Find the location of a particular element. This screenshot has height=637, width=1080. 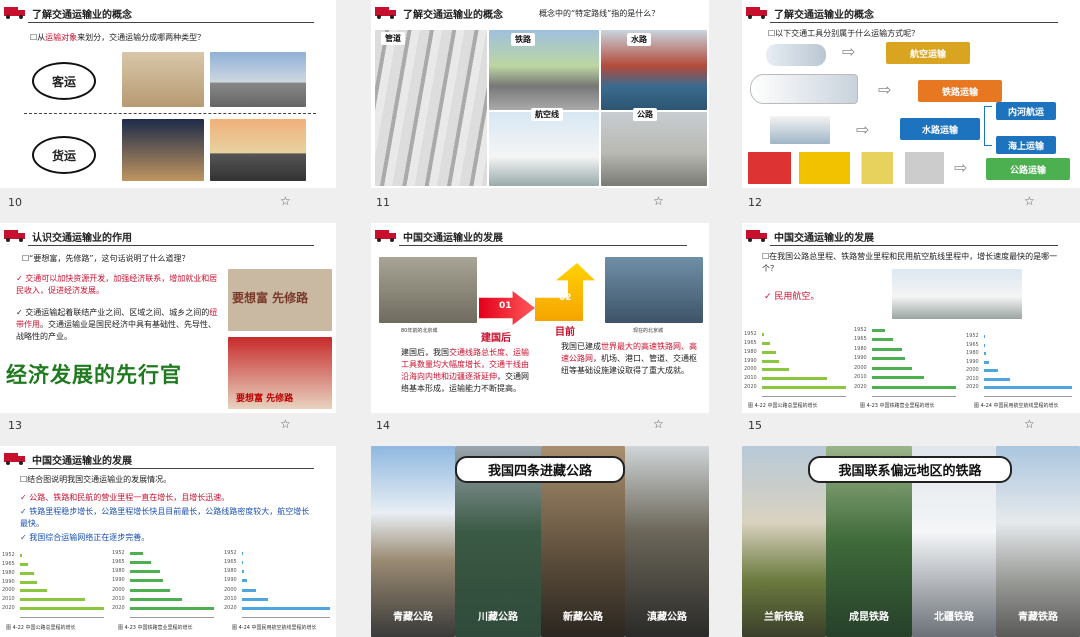

slide-18: 我国联系偏远地区的铁路 兰新铁路 成昆铁路 北疆铁路 青藏铁路 is located at coordinates (911, 541).